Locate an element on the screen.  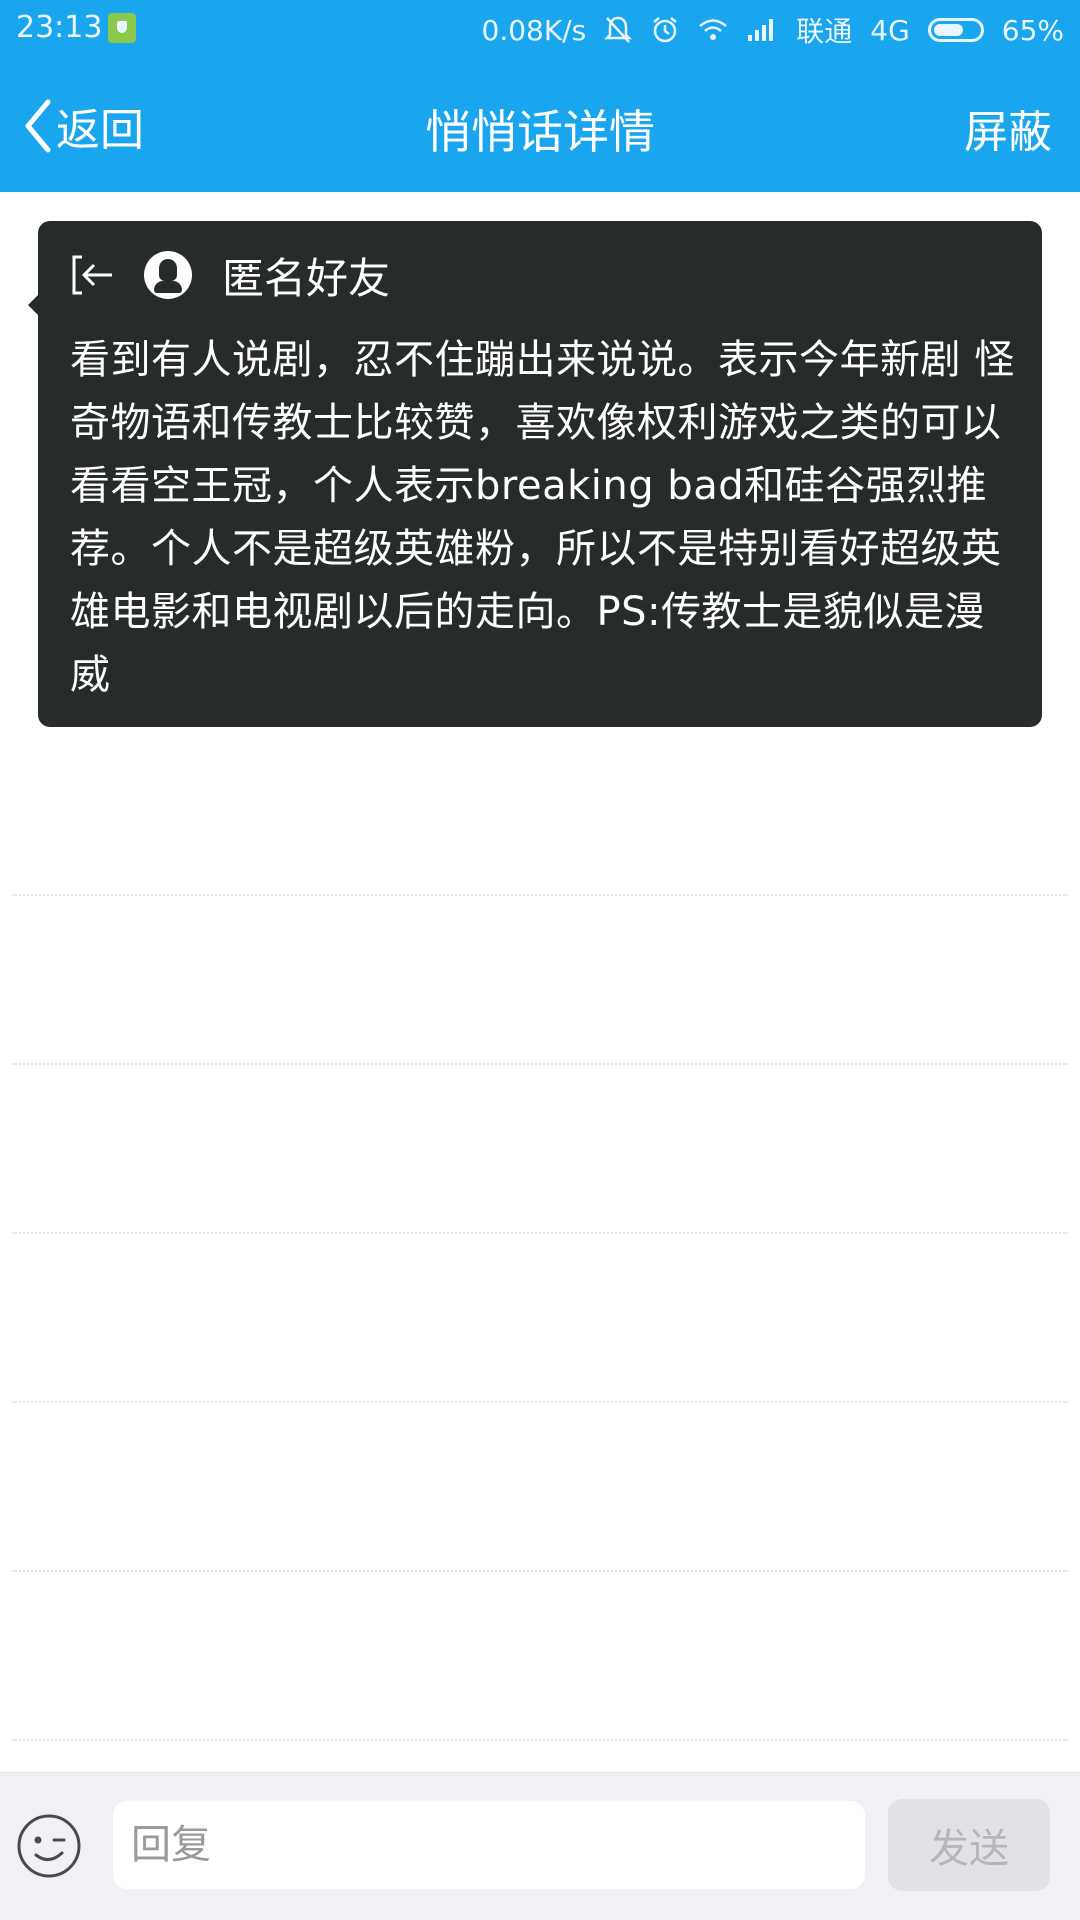
title-bar: 返回 悄悄话详情 屏蔽 is located at coordinates (540, 124).